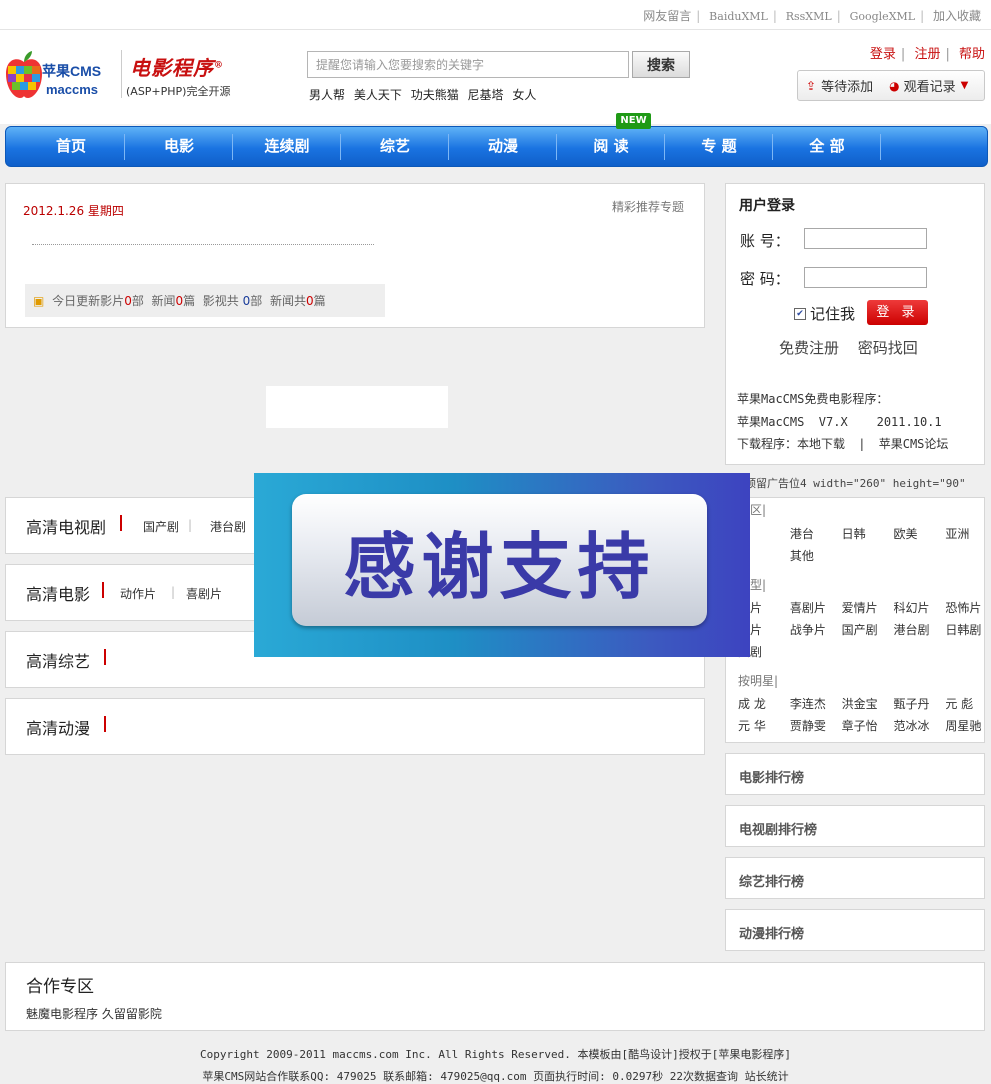 This screenshot has width=991, height=1084. Describe the element at coordinates (287, 146) in the screenshot. I see `nav-series: 连续剧` at that location.